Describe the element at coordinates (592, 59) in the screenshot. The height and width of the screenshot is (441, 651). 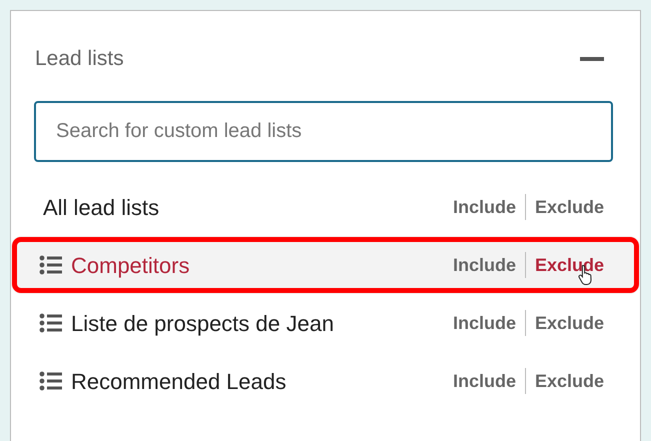
I see `collapse-icon` at that location.